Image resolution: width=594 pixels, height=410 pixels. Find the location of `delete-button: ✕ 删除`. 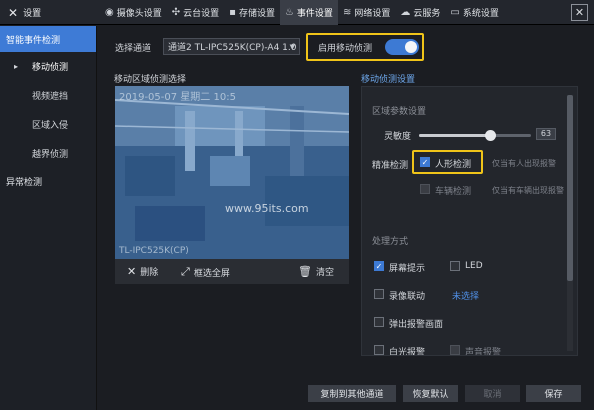

delete-button: ✕ 删除 is located at coordinates (142, 271).